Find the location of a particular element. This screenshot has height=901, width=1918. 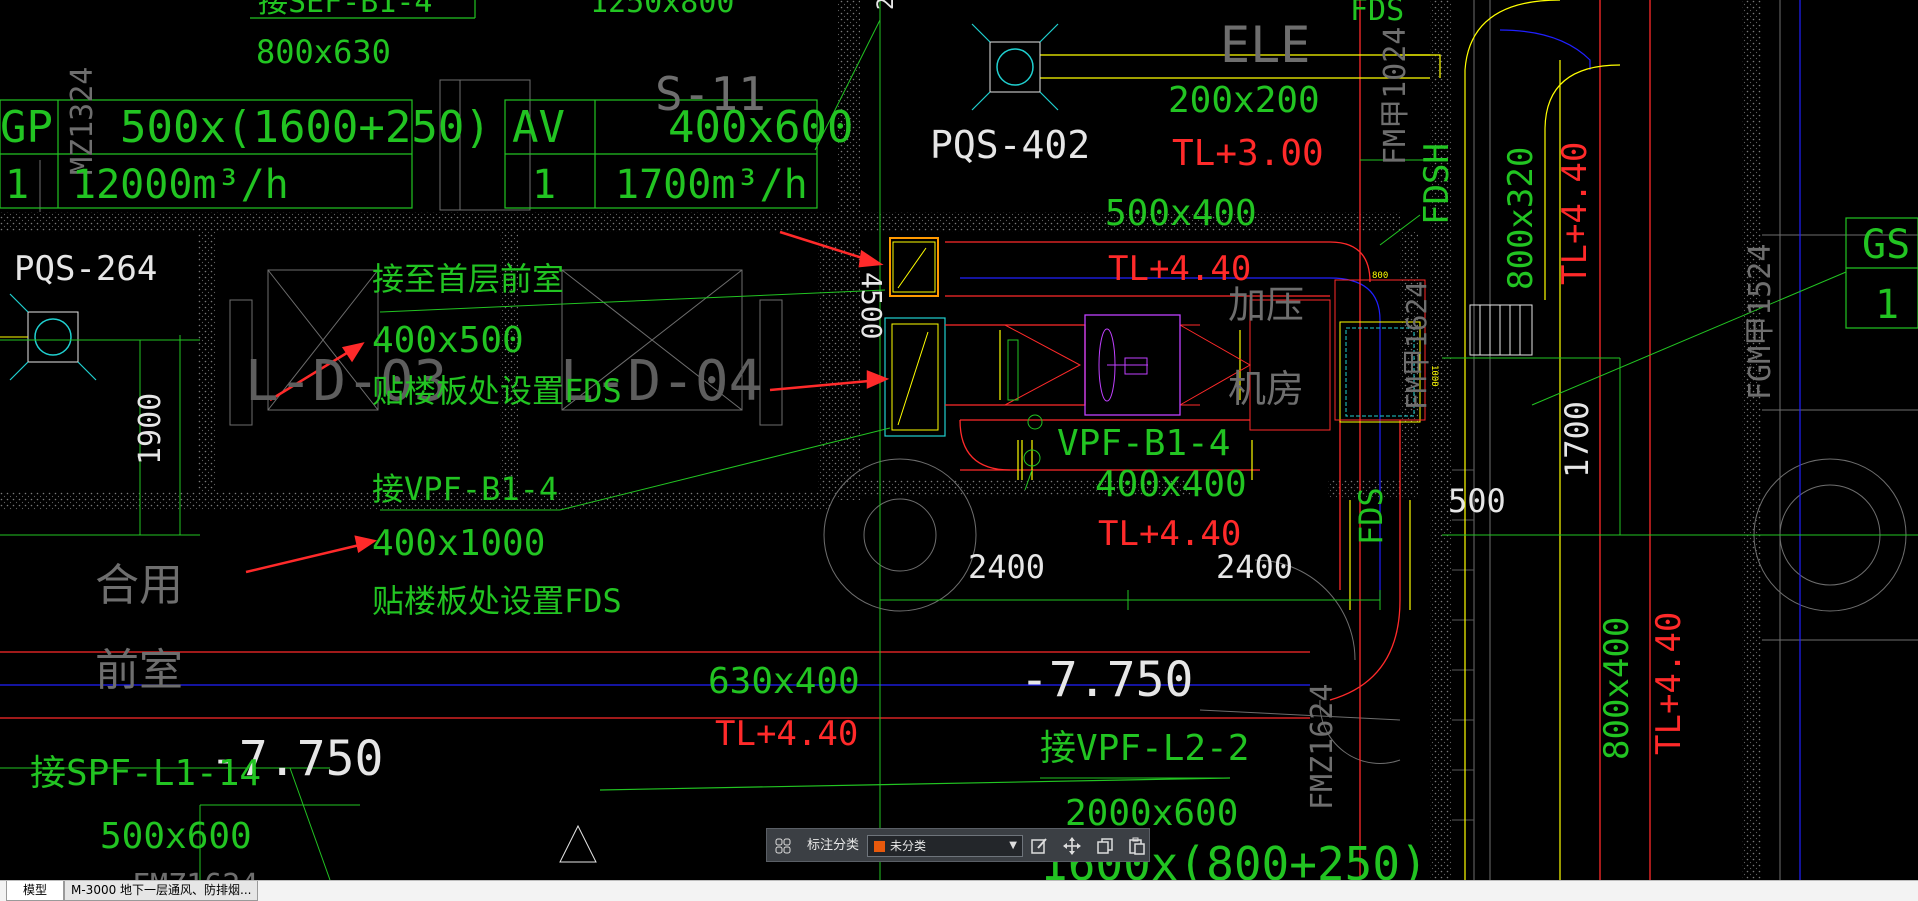

pqs-264-fan is located at coordinates (48, 337).